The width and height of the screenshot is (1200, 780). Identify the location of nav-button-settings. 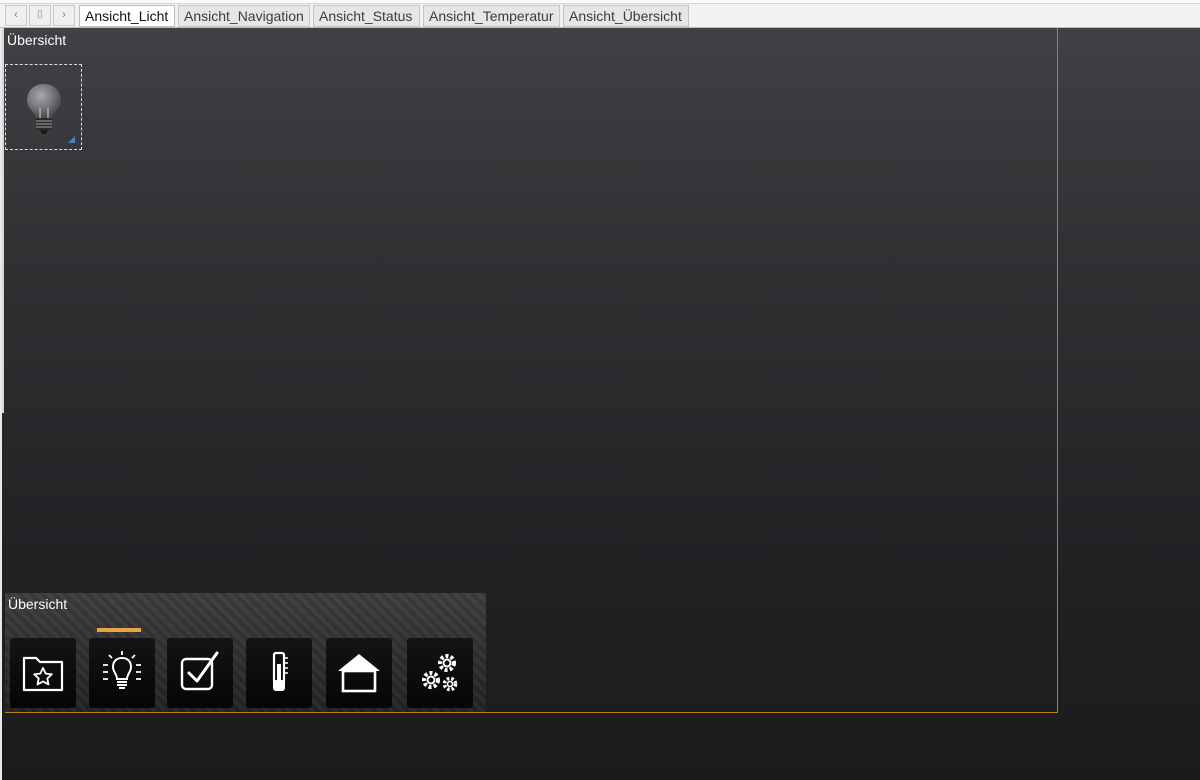
(440, 673).